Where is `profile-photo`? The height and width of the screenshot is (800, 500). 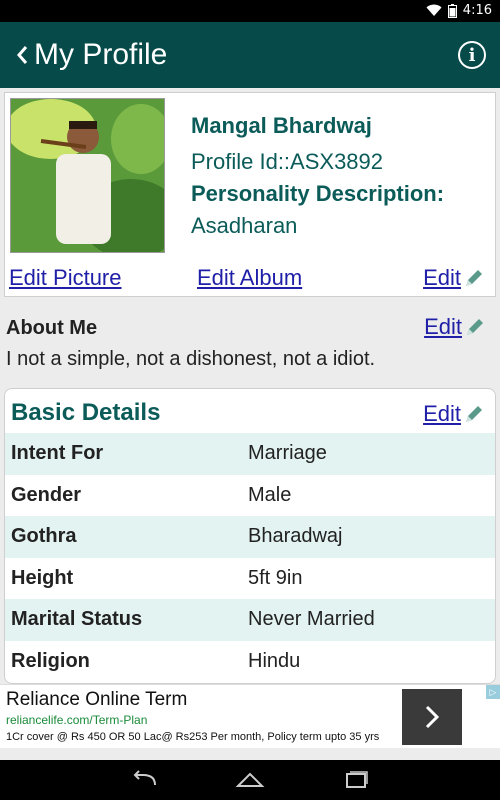 profile-photo is located at coordinates (87, 175).